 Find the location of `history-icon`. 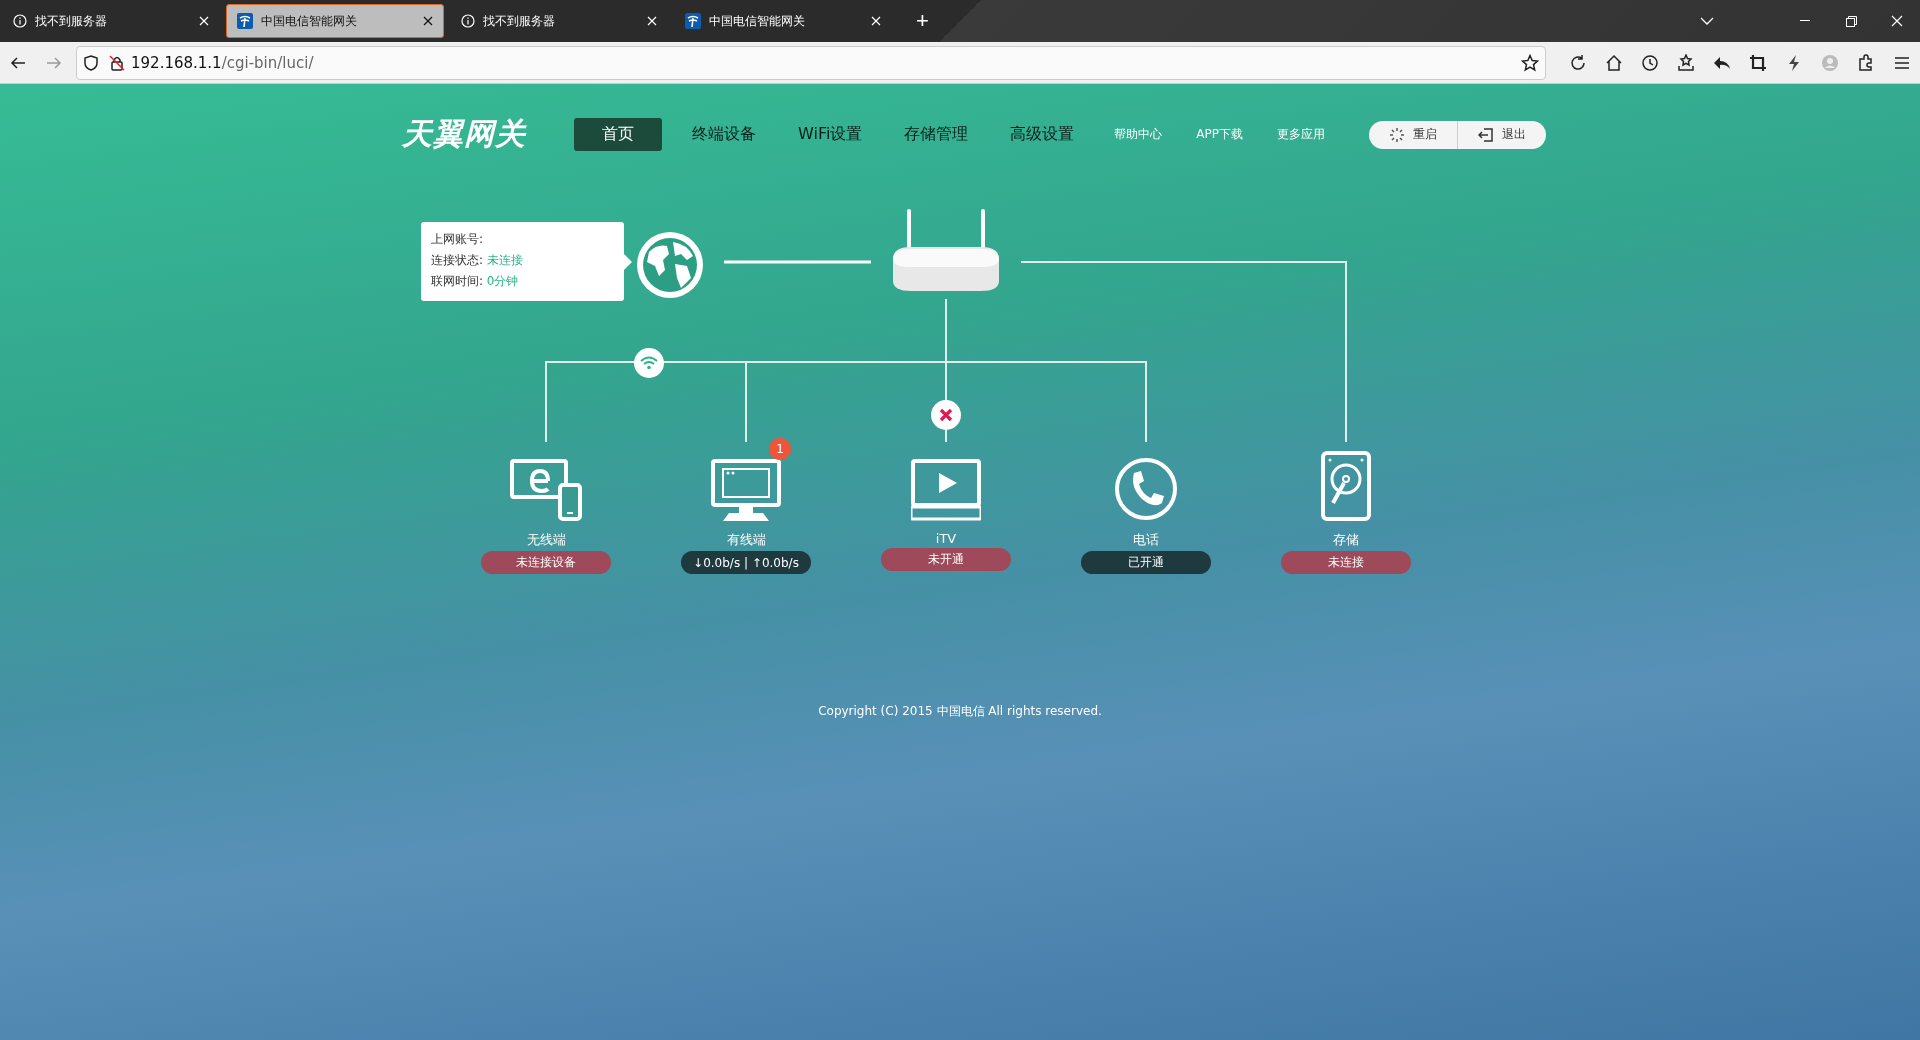

history-icon is located at coordinates (1650, 62).